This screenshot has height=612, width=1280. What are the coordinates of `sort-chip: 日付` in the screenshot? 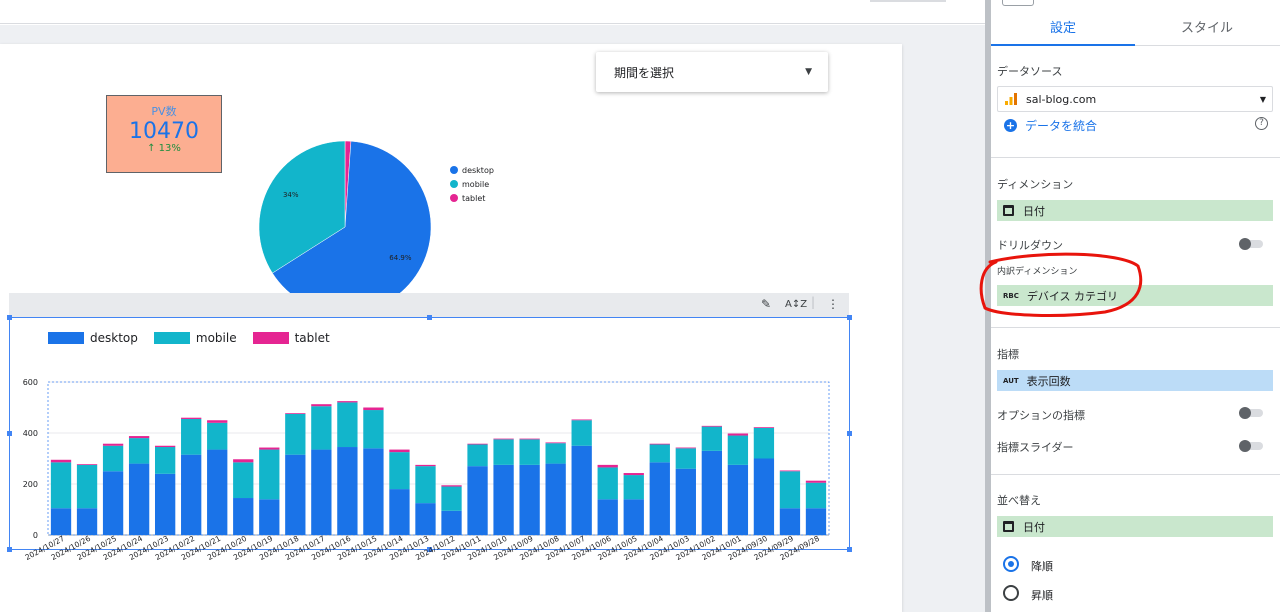 It's located at (1135, 526).